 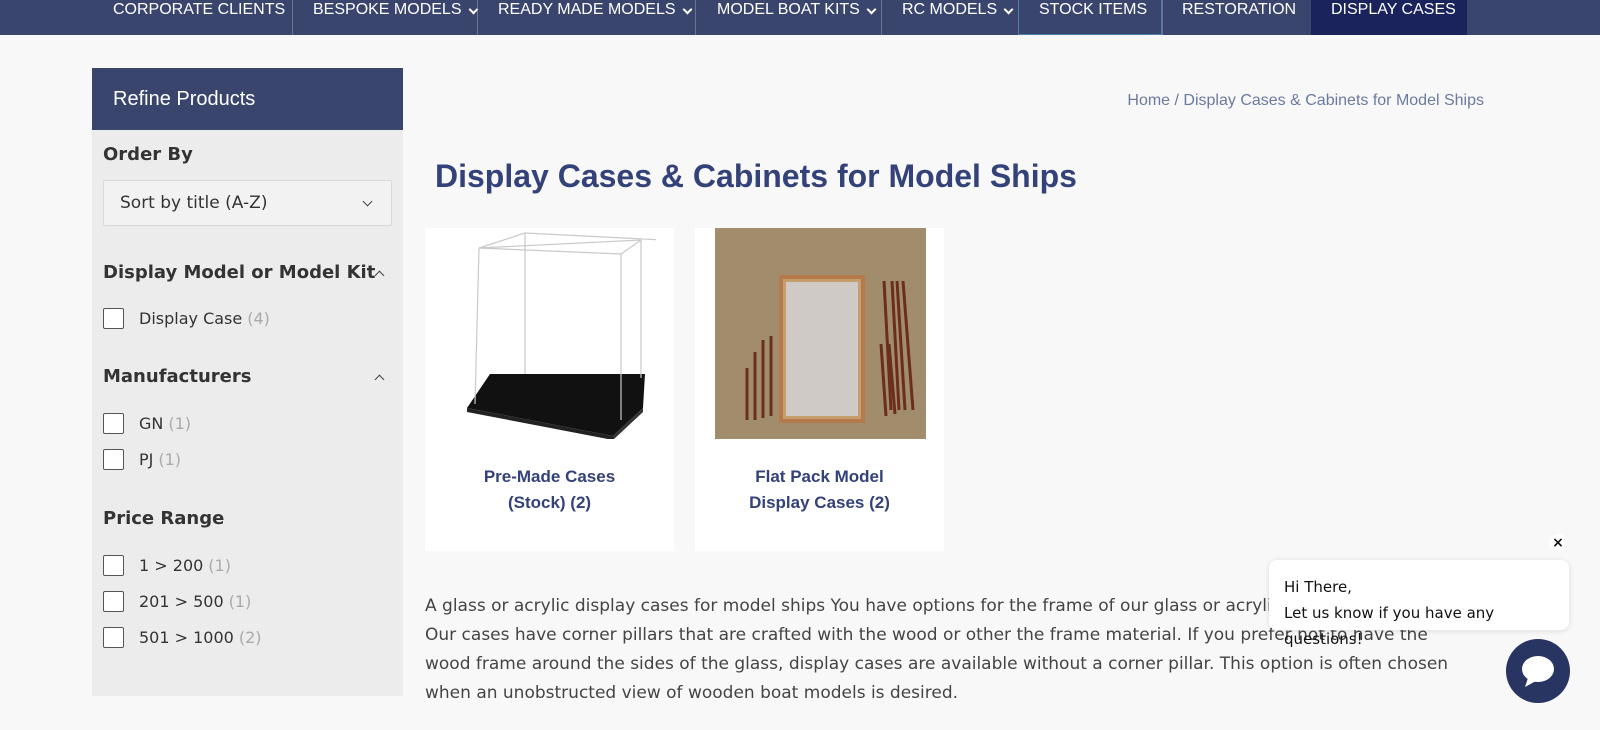 I want to click on filter-option-gn: GN (1), so click(x=147, y=423).